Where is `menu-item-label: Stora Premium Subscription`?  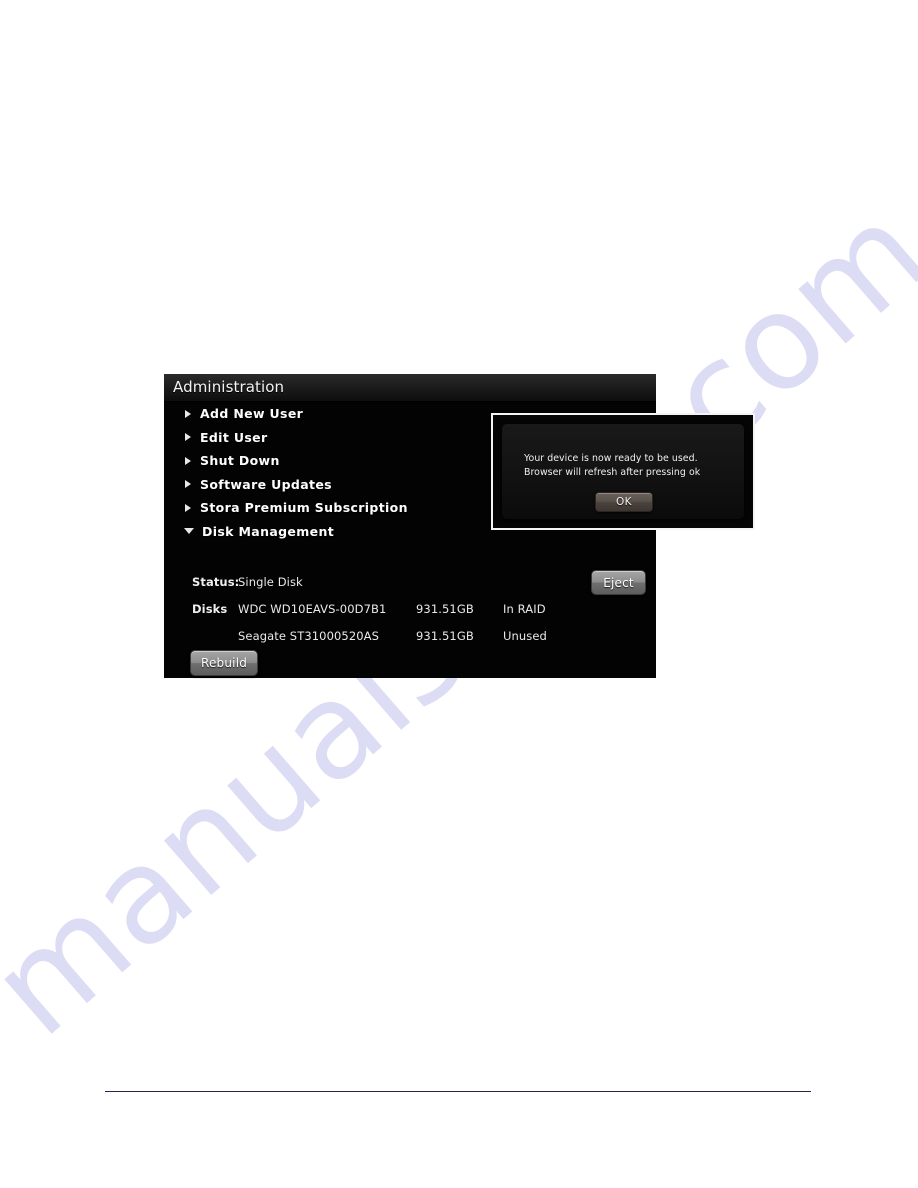
menu-item-label: Stora Premium Subscription is located at coordinates (304, 508).